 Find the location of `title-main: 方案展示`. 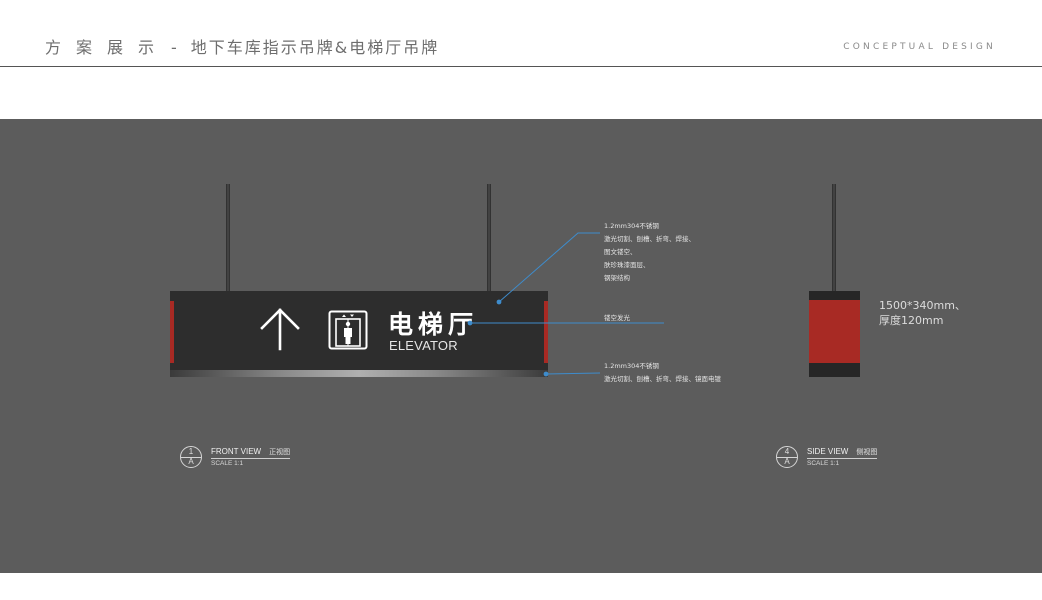

title-main: 方案展示 is located at coordinates (107, 47).